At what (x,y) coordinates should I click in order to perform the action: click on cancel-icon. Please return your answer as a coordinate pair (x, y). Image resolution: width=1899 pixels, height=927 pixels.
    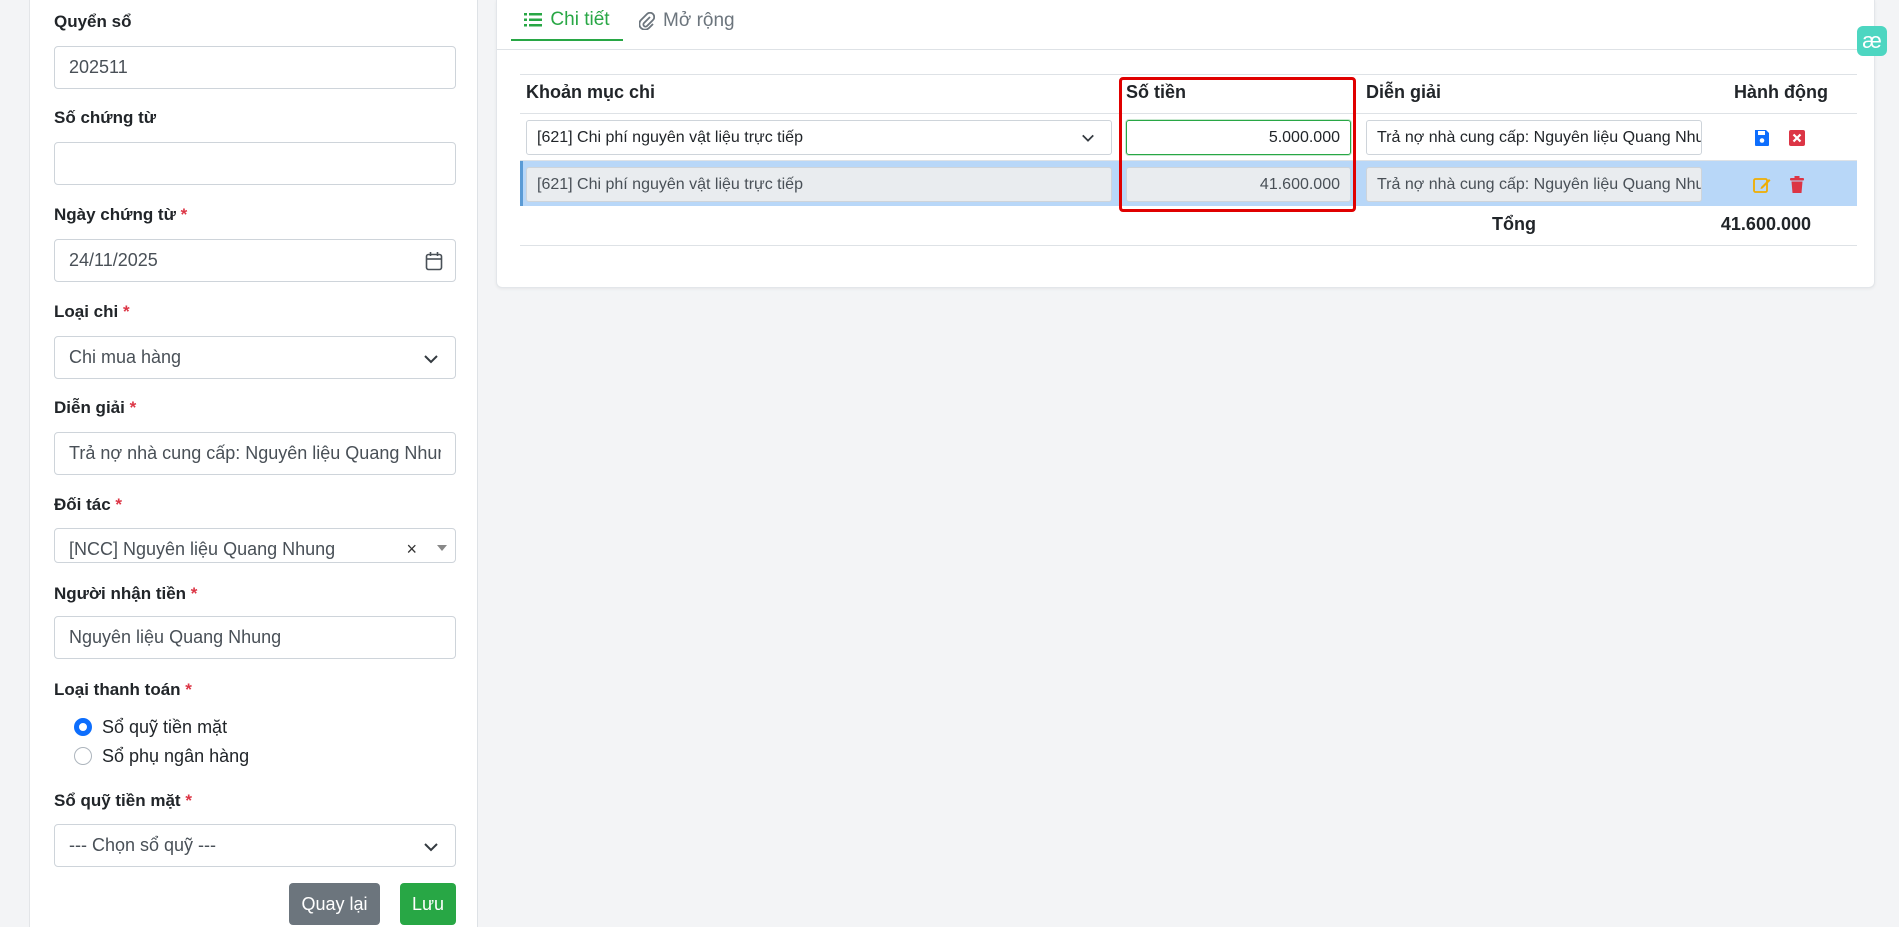
    Looking at the image, I should click on (1797, 138).